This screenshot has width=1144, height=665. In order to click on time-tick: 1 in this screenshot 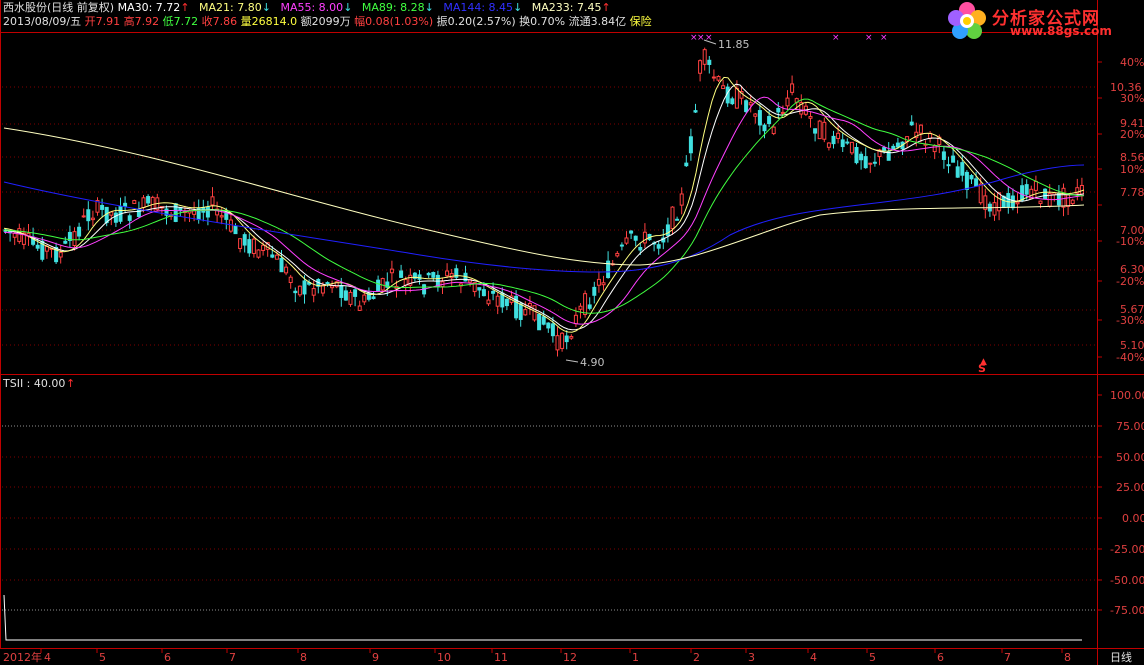, I will do `click(635, 657)`.